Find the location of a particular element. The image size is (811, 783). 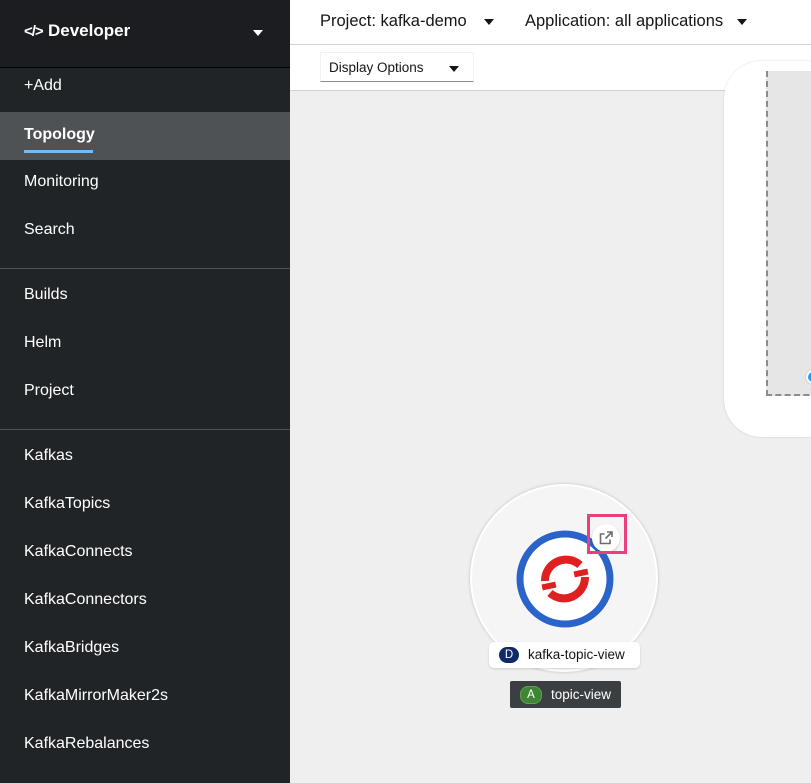

deployment-badge: D is located at coordinates (509, 655).